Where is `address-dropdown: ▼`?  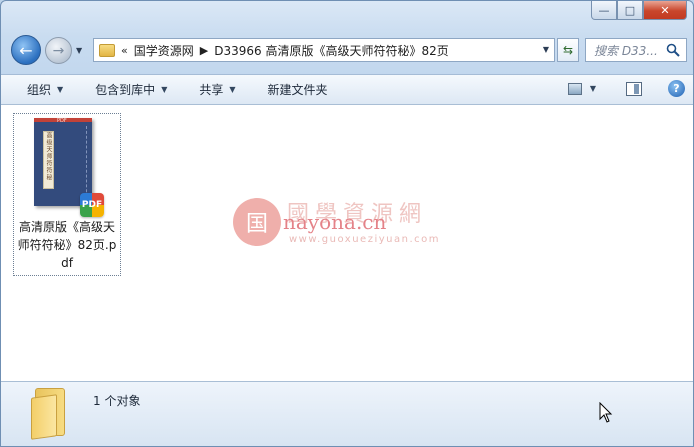 address-dropdown: ▼ is located at coordinates (546, 49).